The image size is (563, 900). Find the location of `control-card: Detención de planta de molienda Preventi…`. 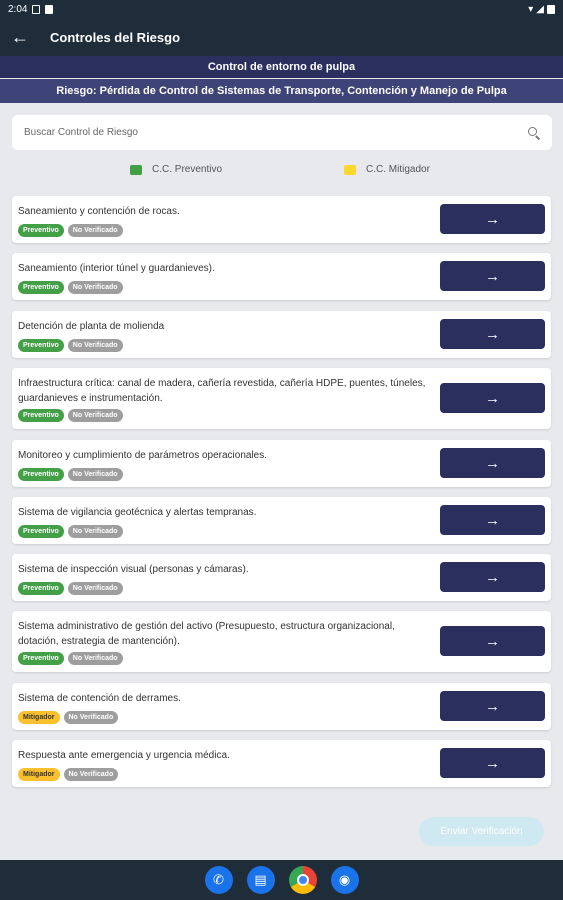

control-card: Detención de planta de molienda Preventi… is located at coordinates (281, 334).